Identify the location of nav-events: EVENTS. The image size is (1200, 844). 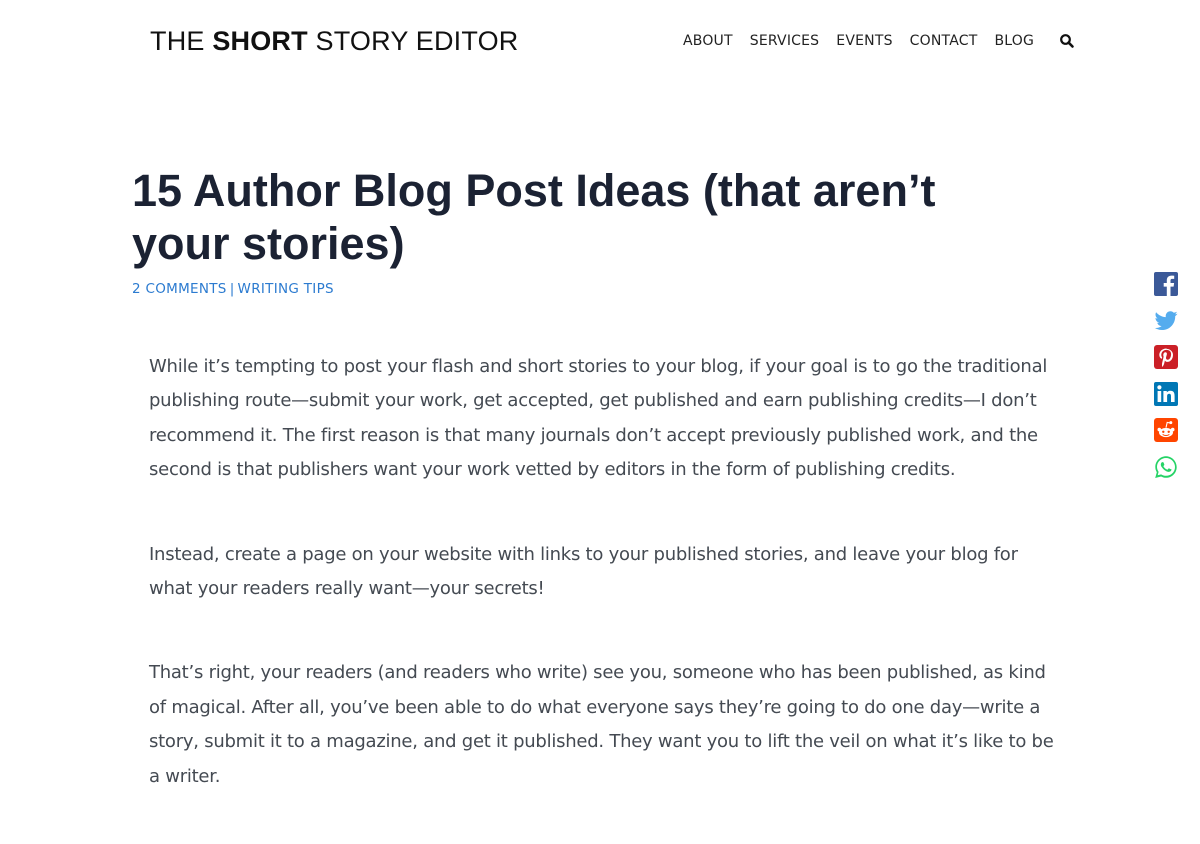
(864, 41).